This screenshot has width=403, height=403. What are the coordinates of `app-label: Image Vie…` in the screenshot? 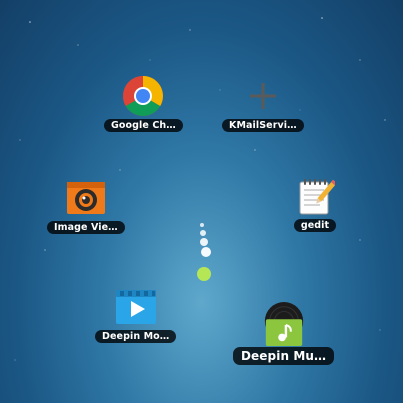 It's located at (86, 227).